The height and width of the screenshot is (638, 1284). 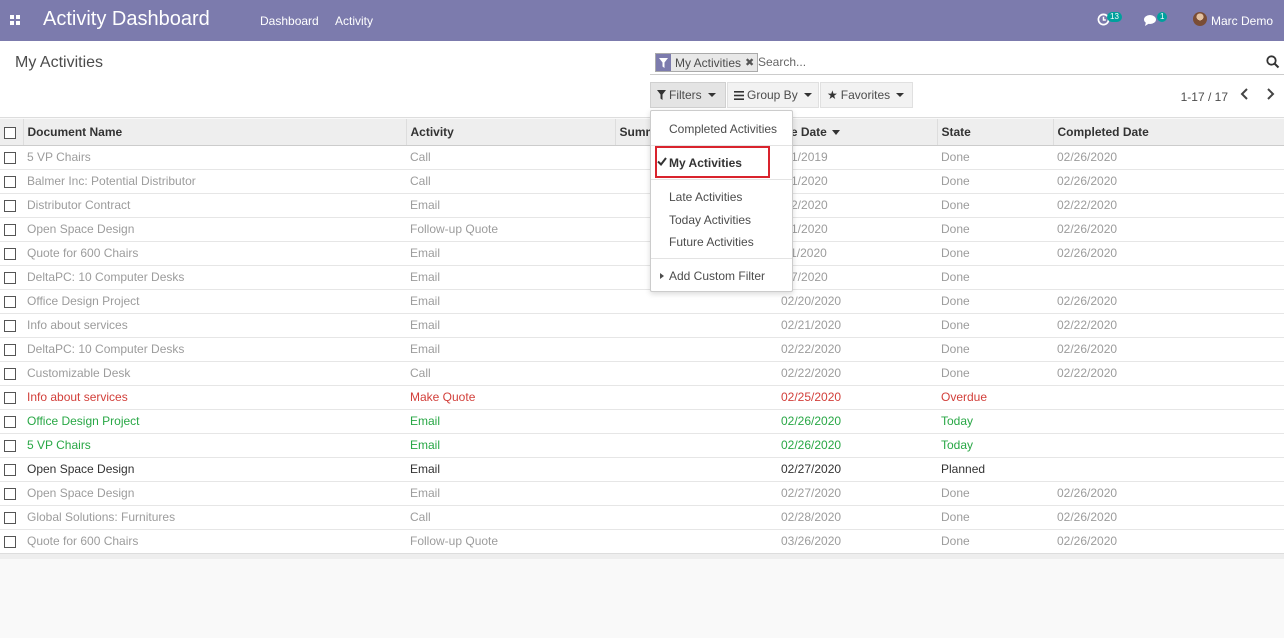 I want to click on filter-future-activities: Future Activities, so click(x=721, y=242).